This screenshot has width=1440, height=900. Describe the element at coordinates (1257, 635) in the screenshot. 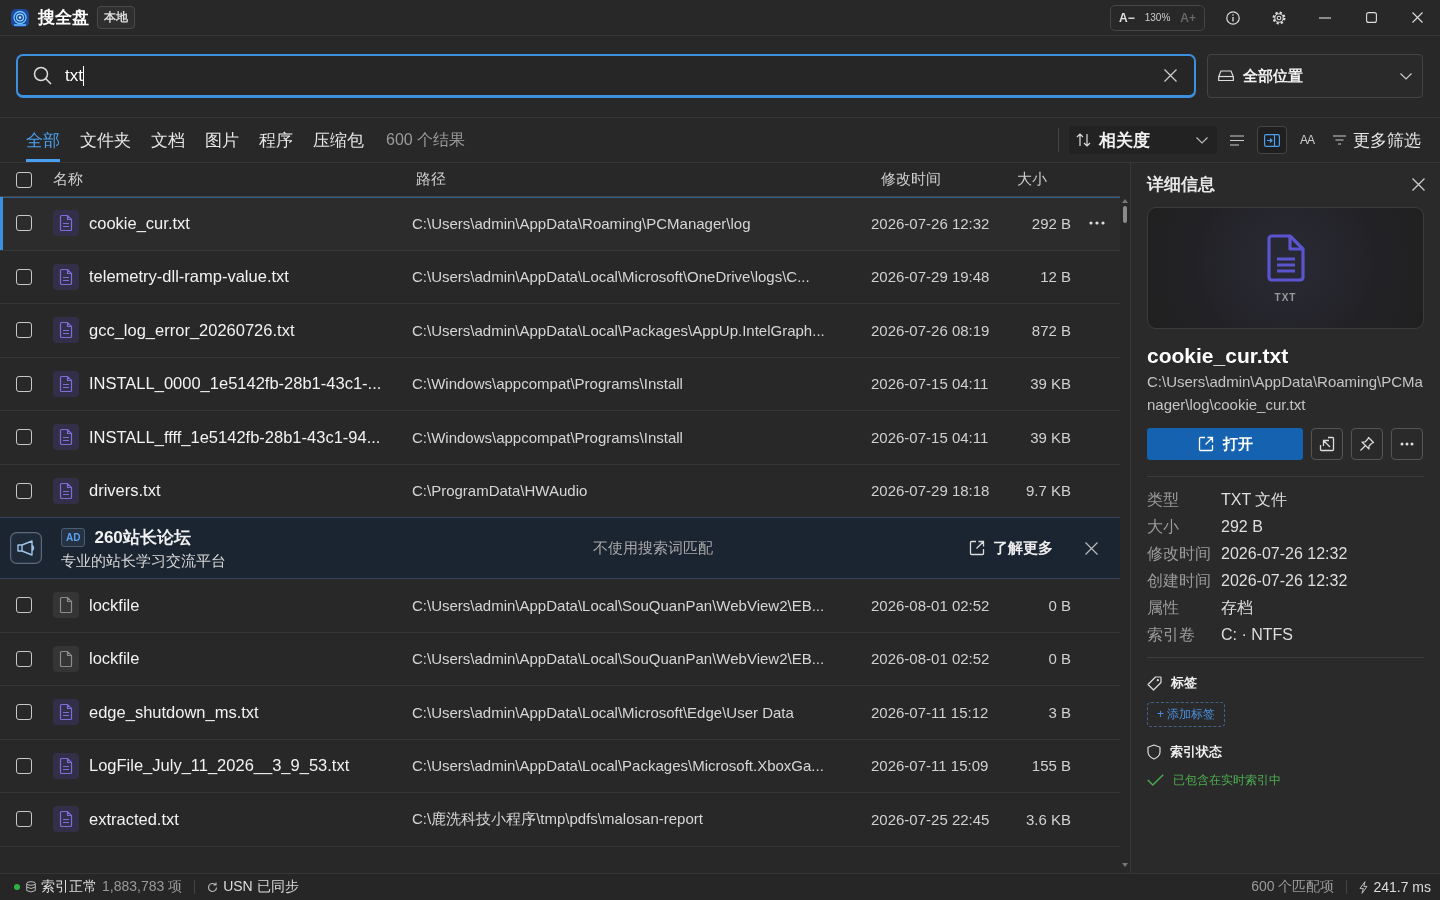

I see `property-value: C: · NTFS` at that location.